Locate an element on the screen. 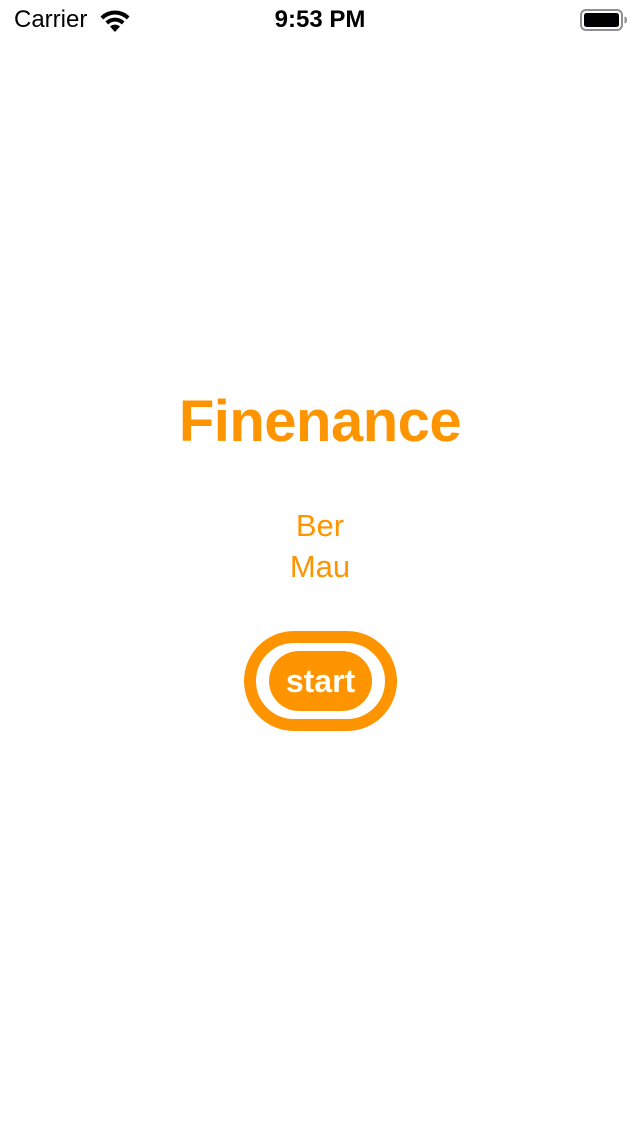 The image size is (640, 1136). battery-icon is located at coordinates (603, 20).